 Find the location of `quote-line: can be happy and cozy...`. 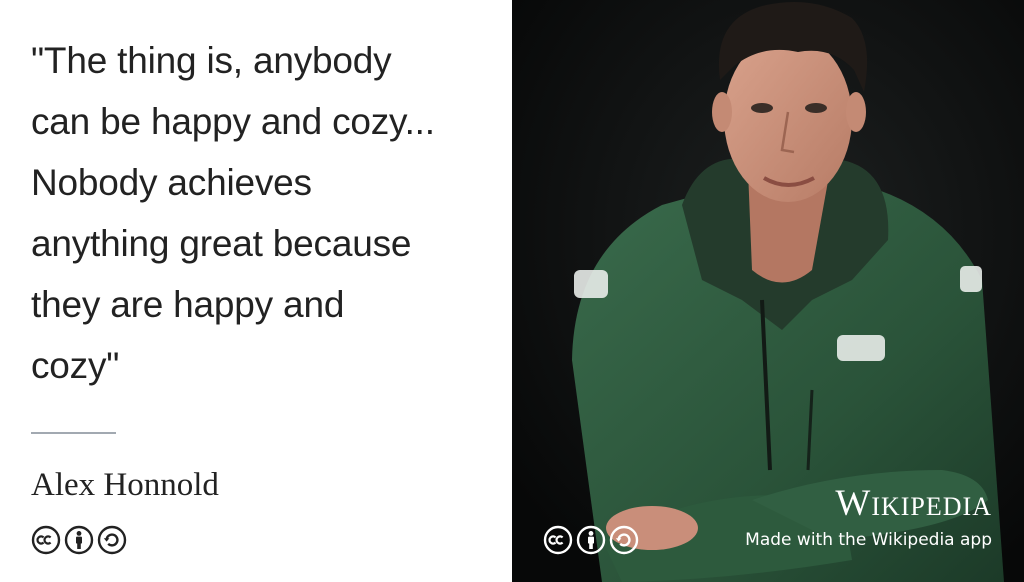

quote-line: can be happy and cozy... is located at coordinates (233, 121).